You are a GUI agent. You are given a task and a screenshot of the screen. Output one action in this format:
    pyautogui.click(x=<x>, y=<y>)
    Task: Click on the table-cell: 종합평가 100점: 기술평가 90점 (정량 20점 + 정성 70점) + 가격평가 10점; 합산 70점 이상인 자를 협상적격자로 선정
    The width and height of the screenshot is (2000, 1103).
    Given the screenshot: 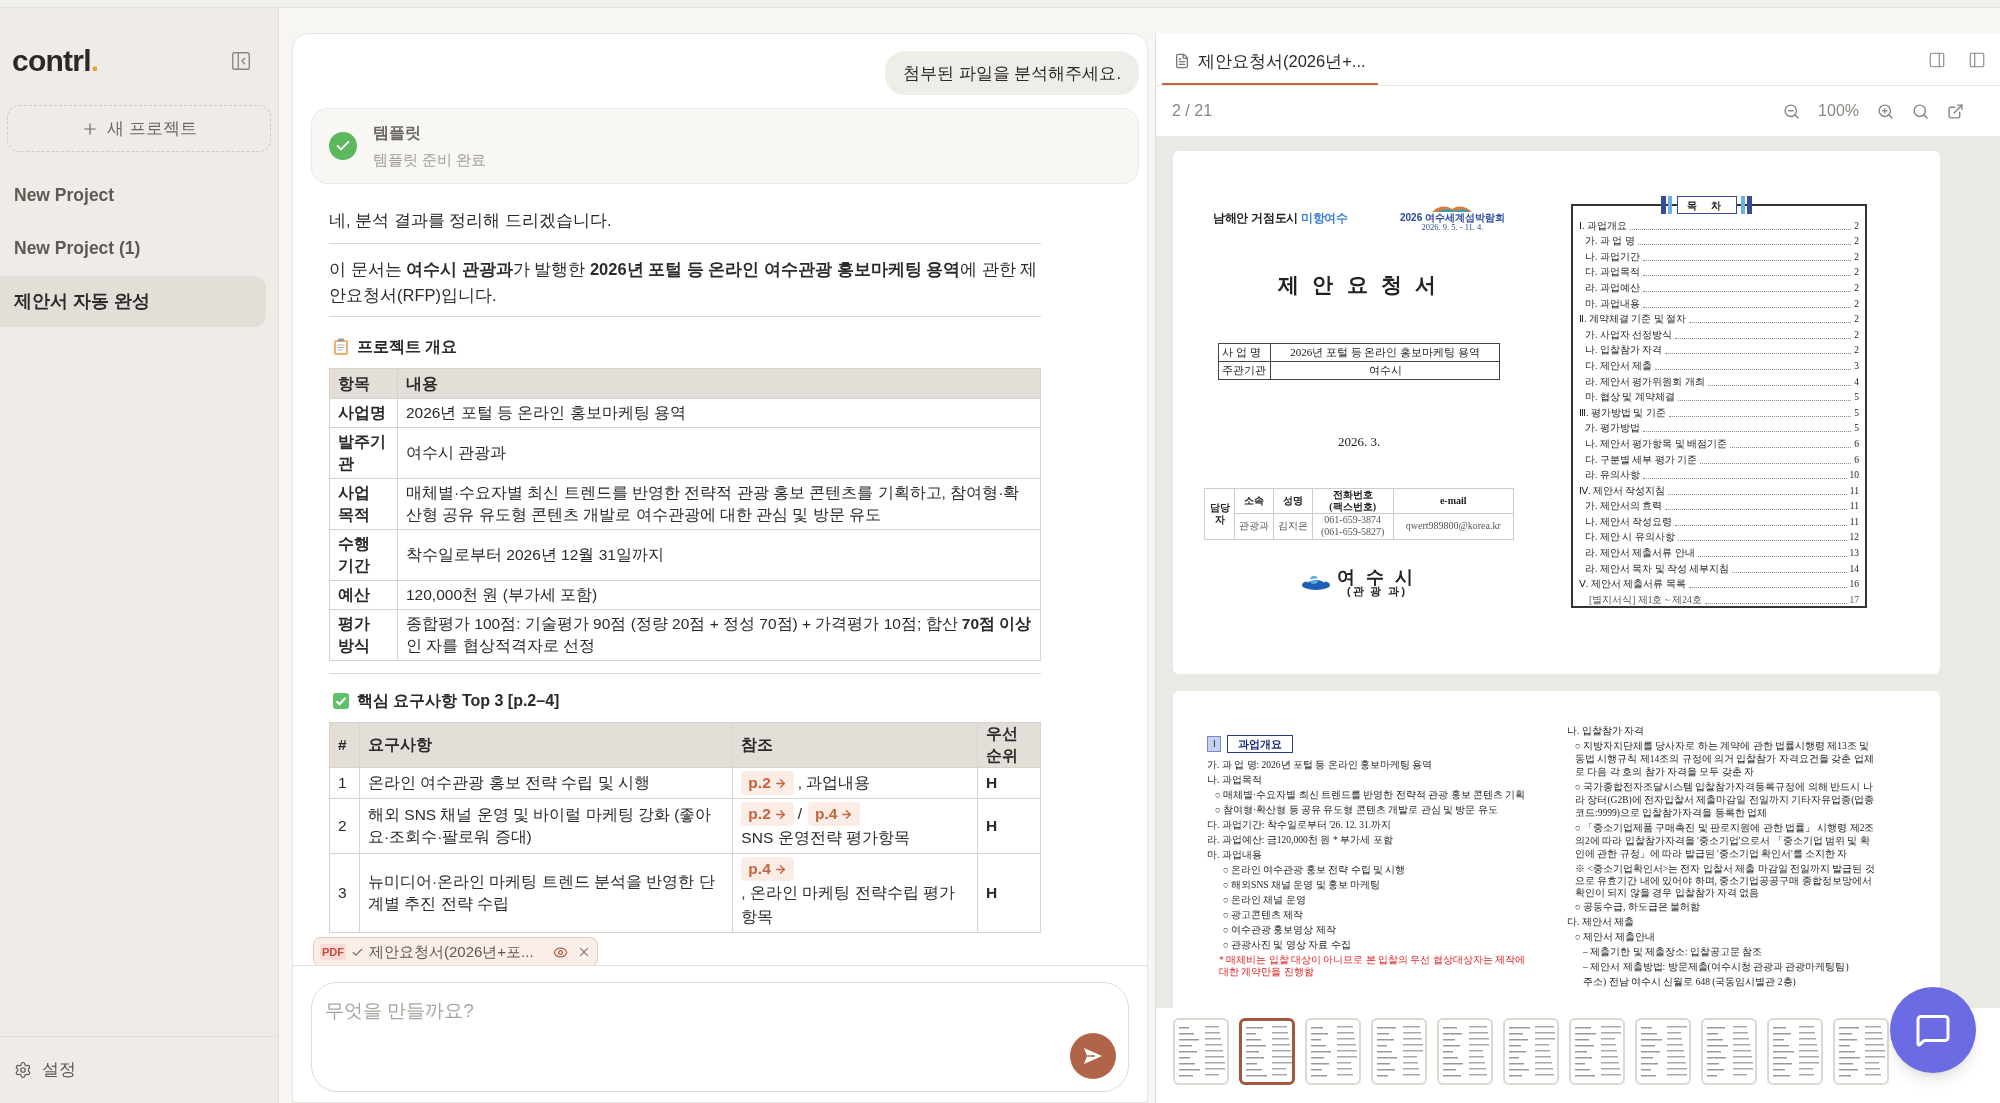 What is the action you would take?
    pyautogui.click(x=719, y=635)
    